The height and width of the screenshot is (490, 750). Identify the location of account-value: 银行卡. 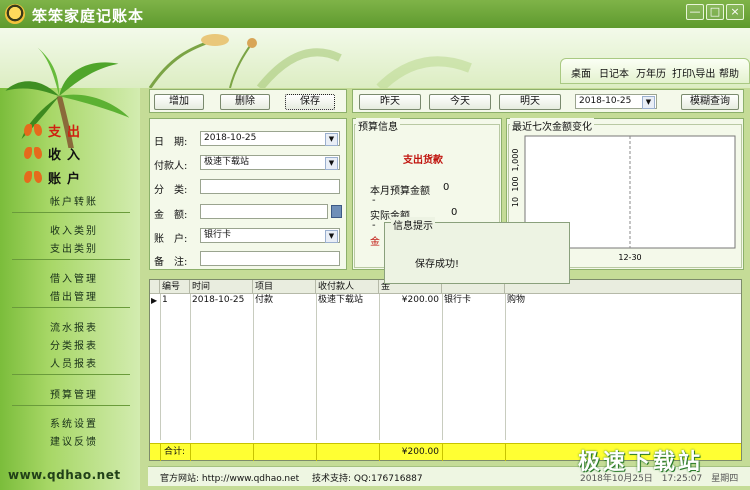
(218, 235).